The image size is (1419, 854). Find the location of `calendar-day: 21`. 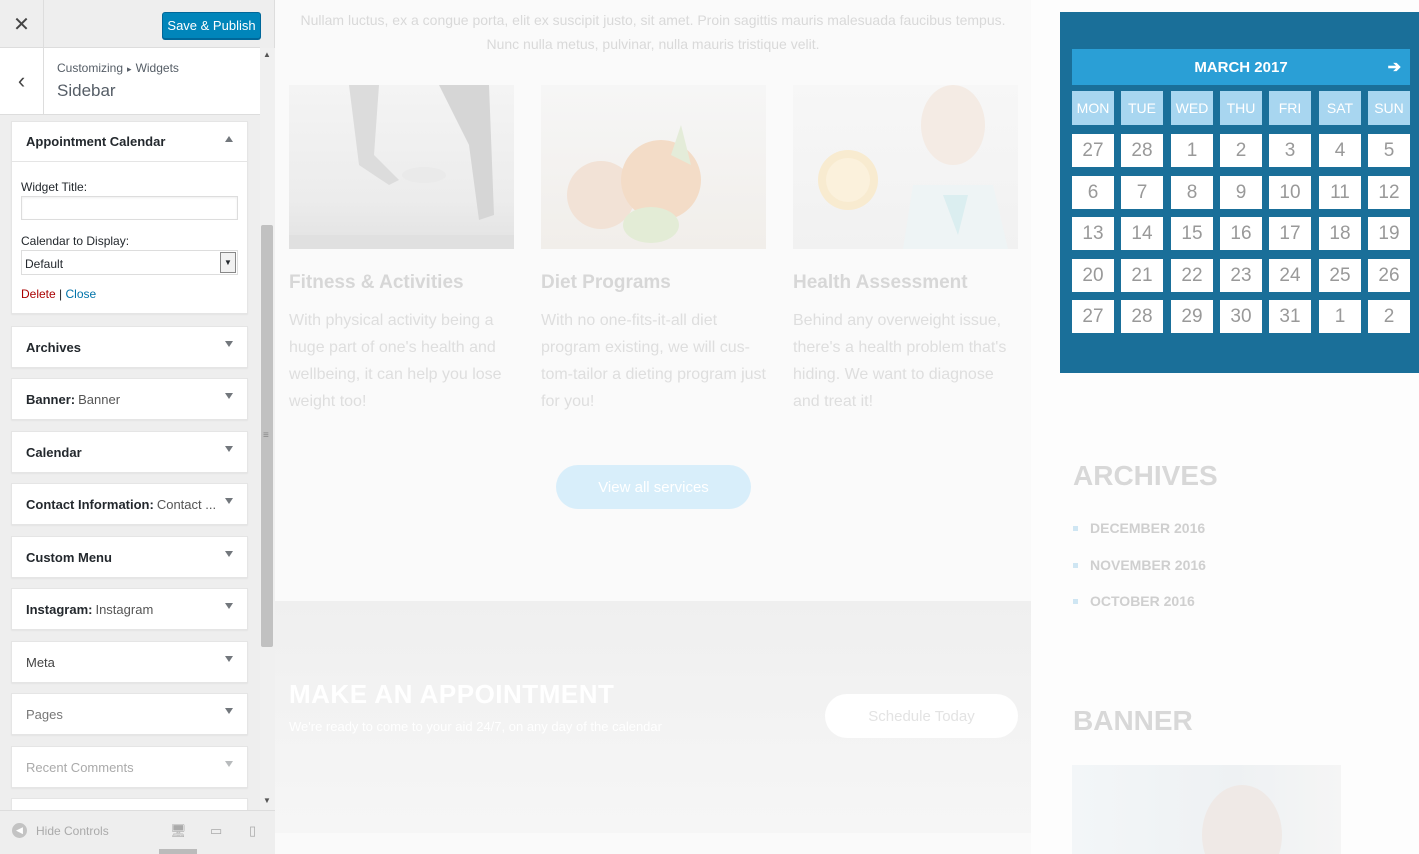

calendar-day: 21 is located at coordinates (1142, 275).